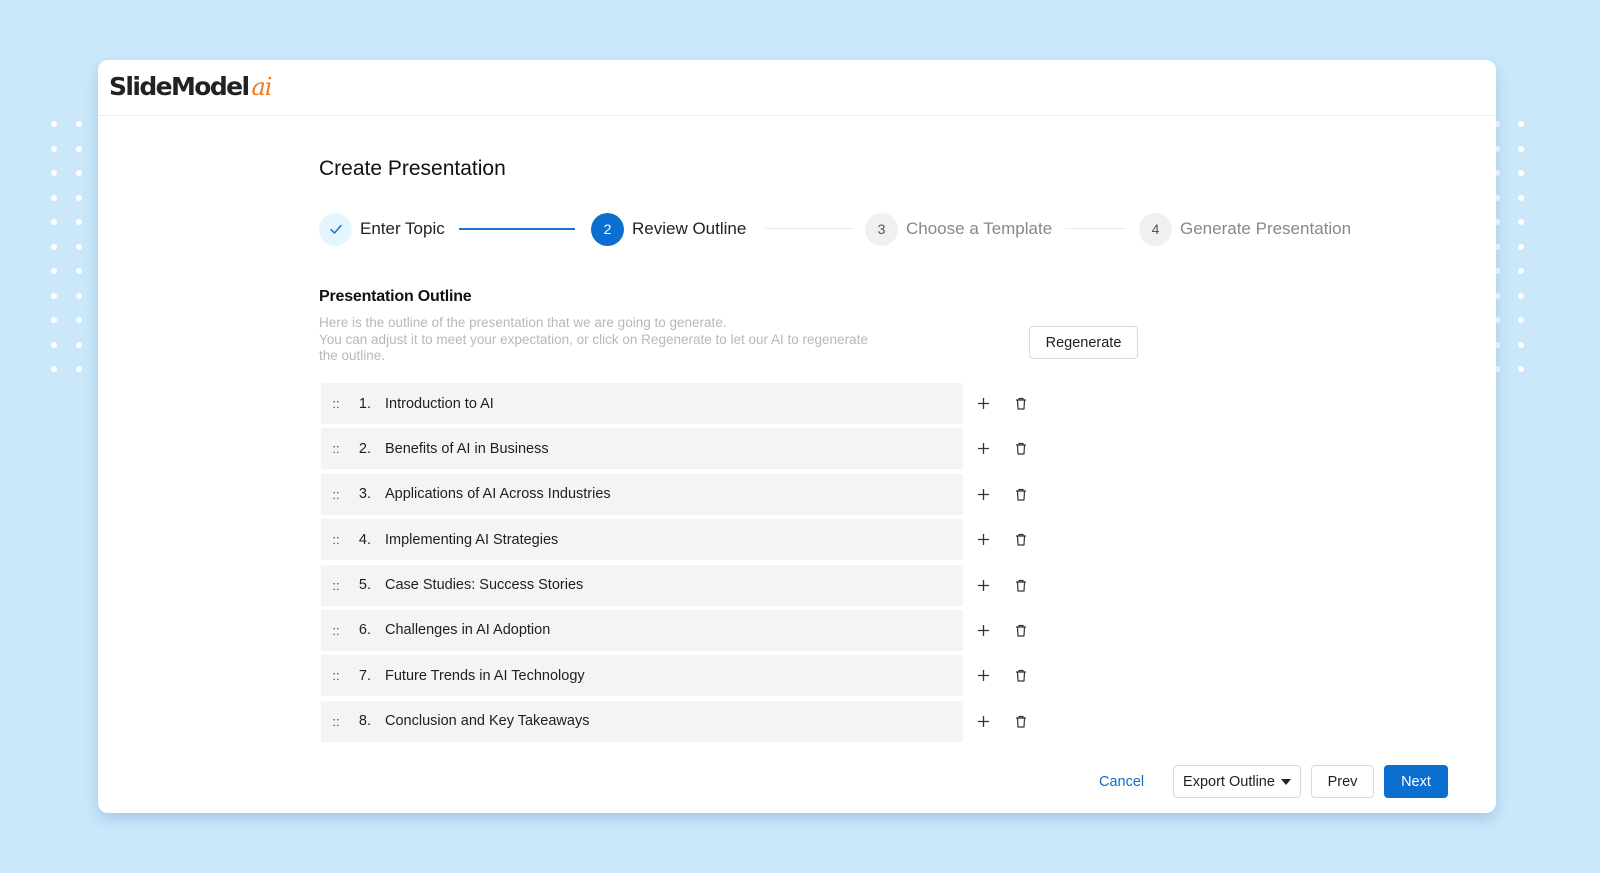  Describe the element at coordinates (797, 88) in the screenshot. I see `app-header: SlideModel ai` at that location.